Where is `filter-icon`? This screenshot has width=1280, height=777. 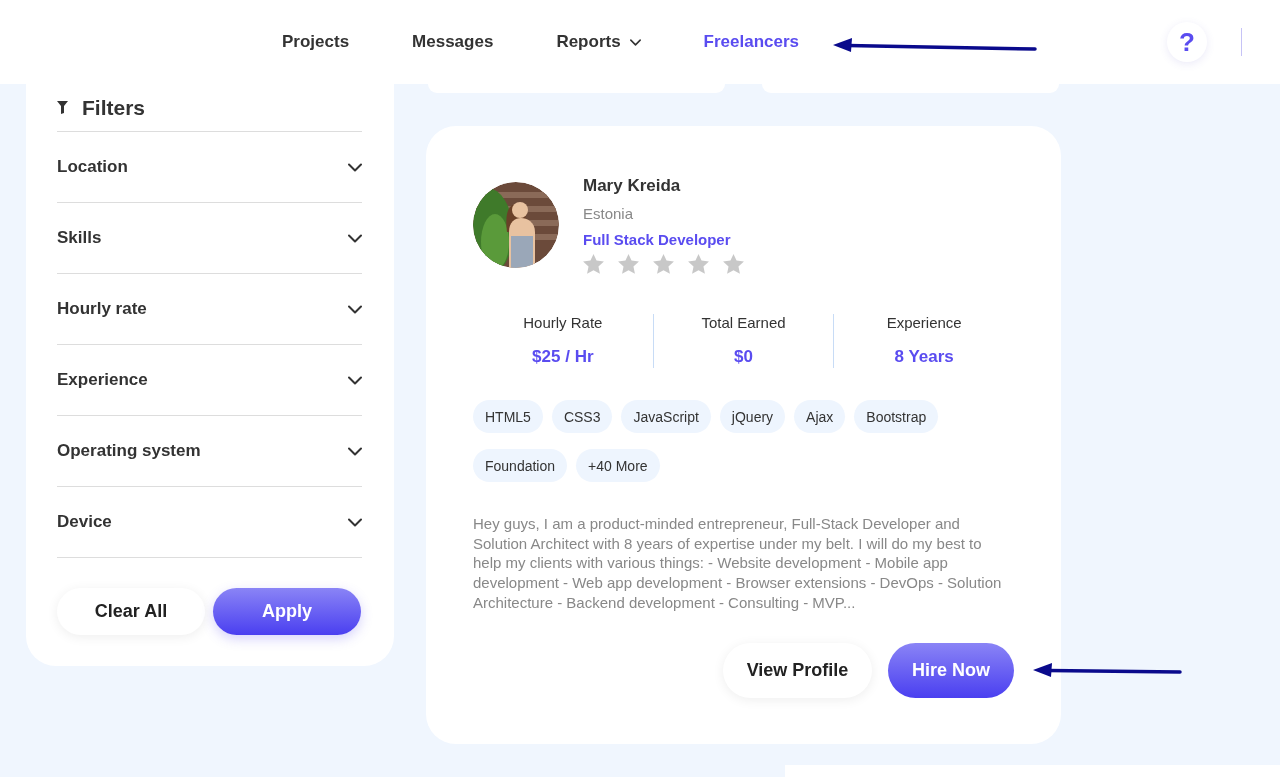 filter-icon is located at coordinates (62, 107).